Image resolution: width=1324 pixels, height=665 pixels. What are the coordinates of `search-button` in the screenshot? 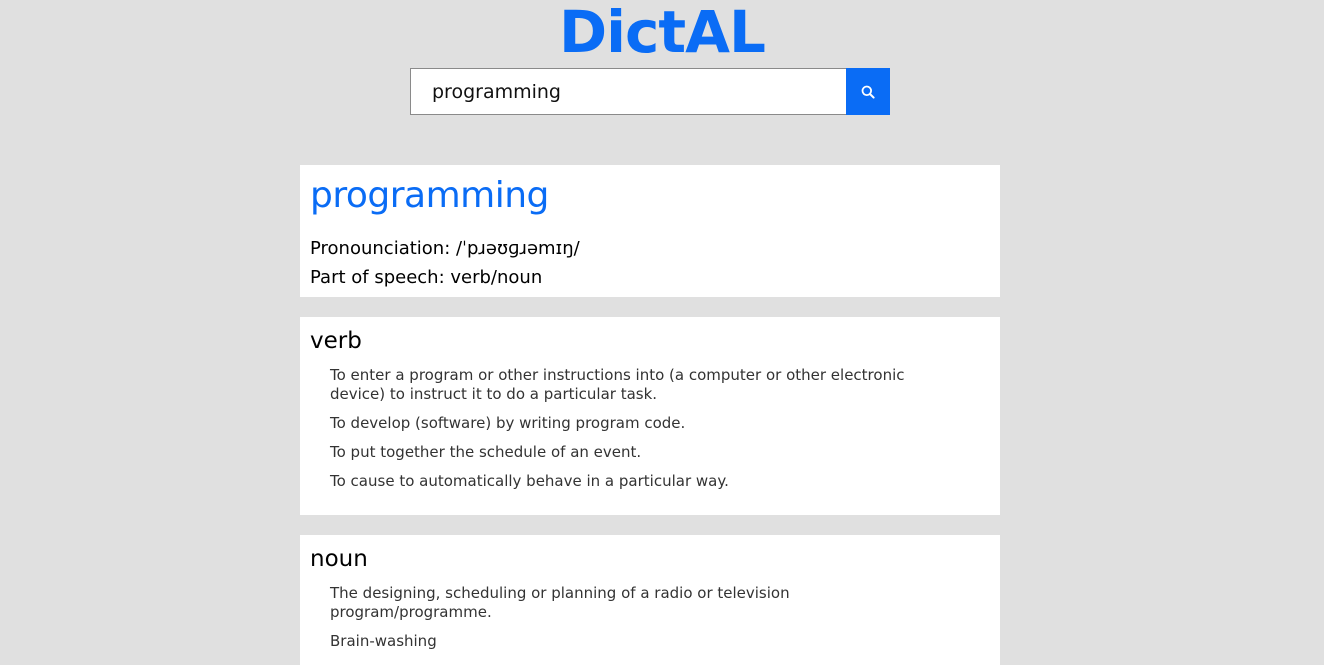 It's located at (868, 91).